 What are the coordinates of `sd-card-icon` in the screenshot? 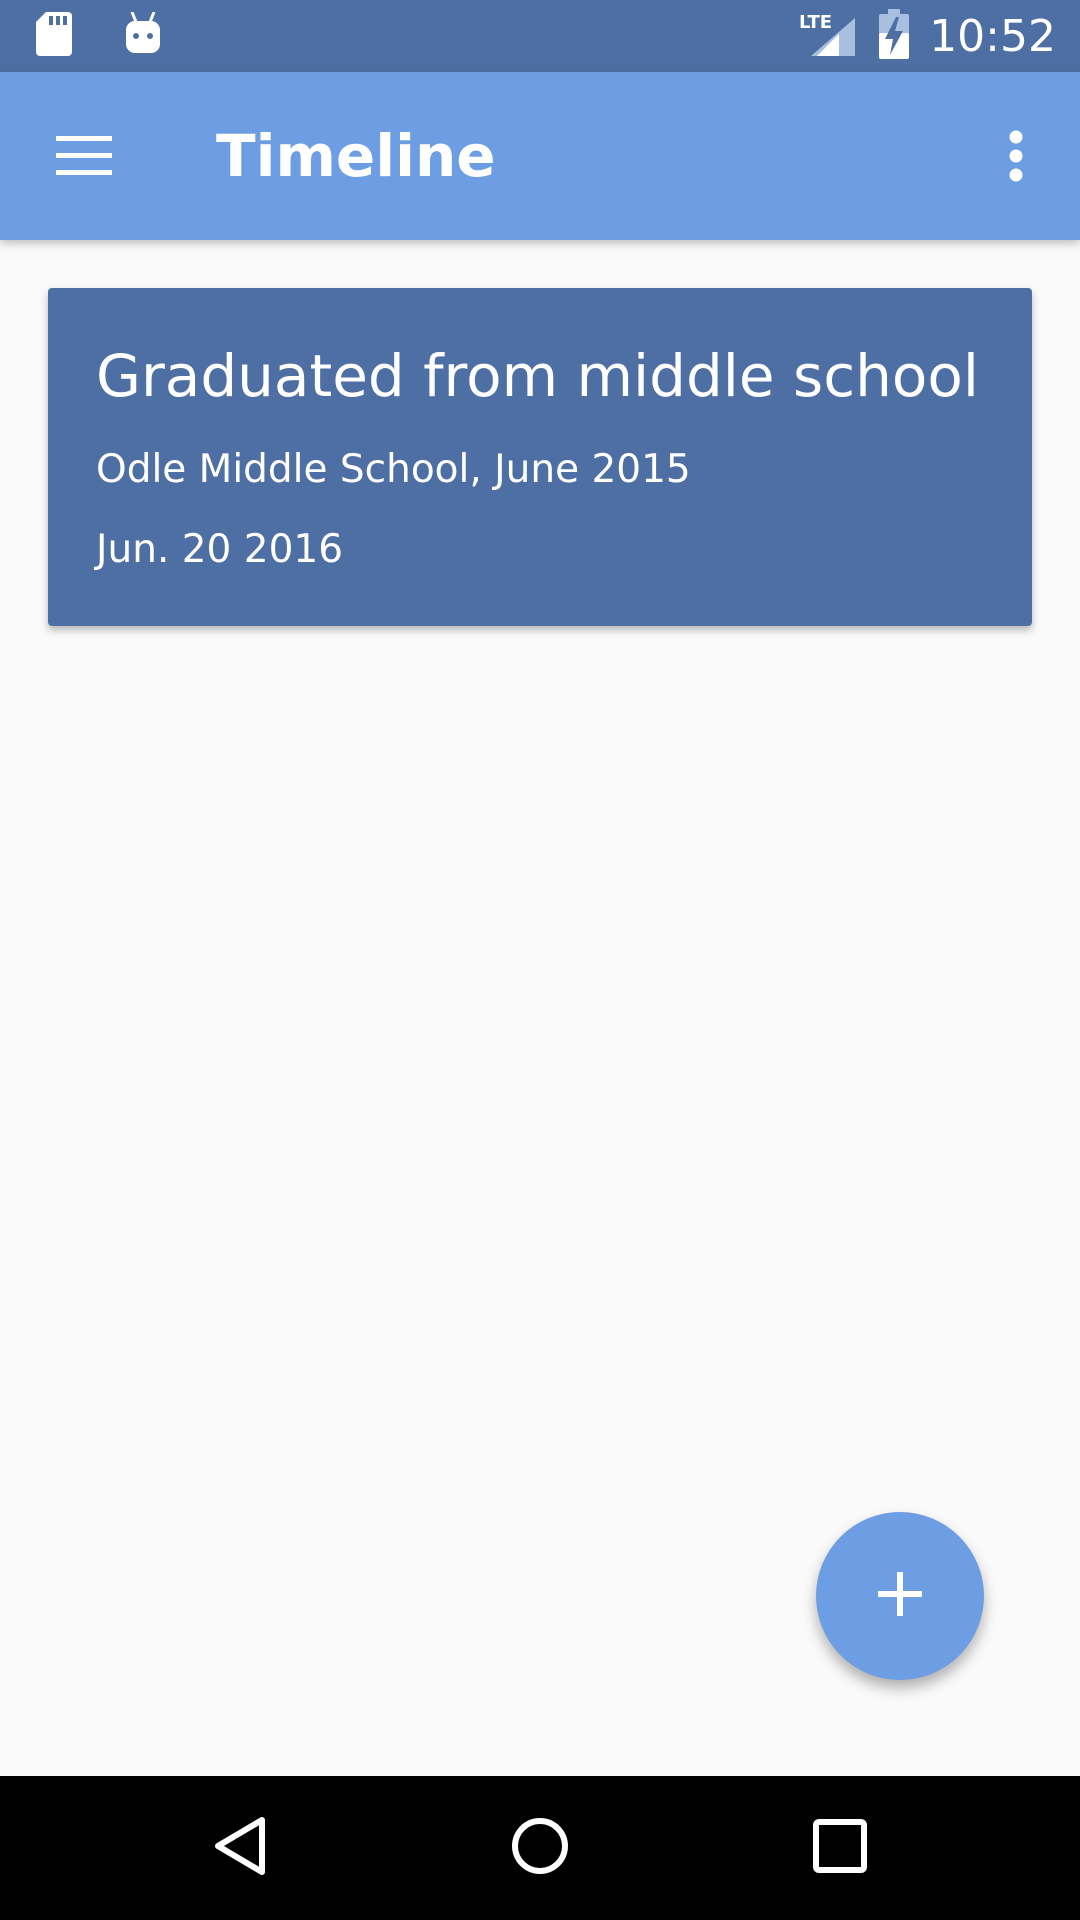 It's located at (54, 36).